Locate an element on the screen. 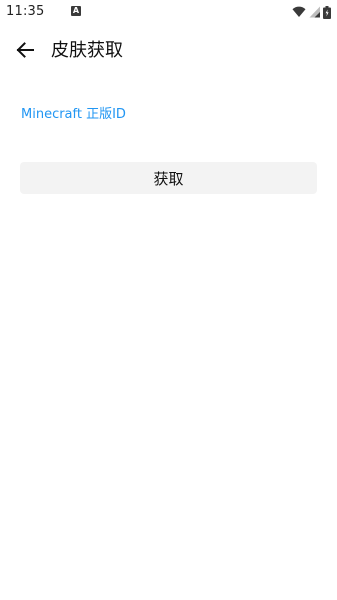 This screenshot has height=600, width=337. notification-icon: A is located at coordinates (76, 11).